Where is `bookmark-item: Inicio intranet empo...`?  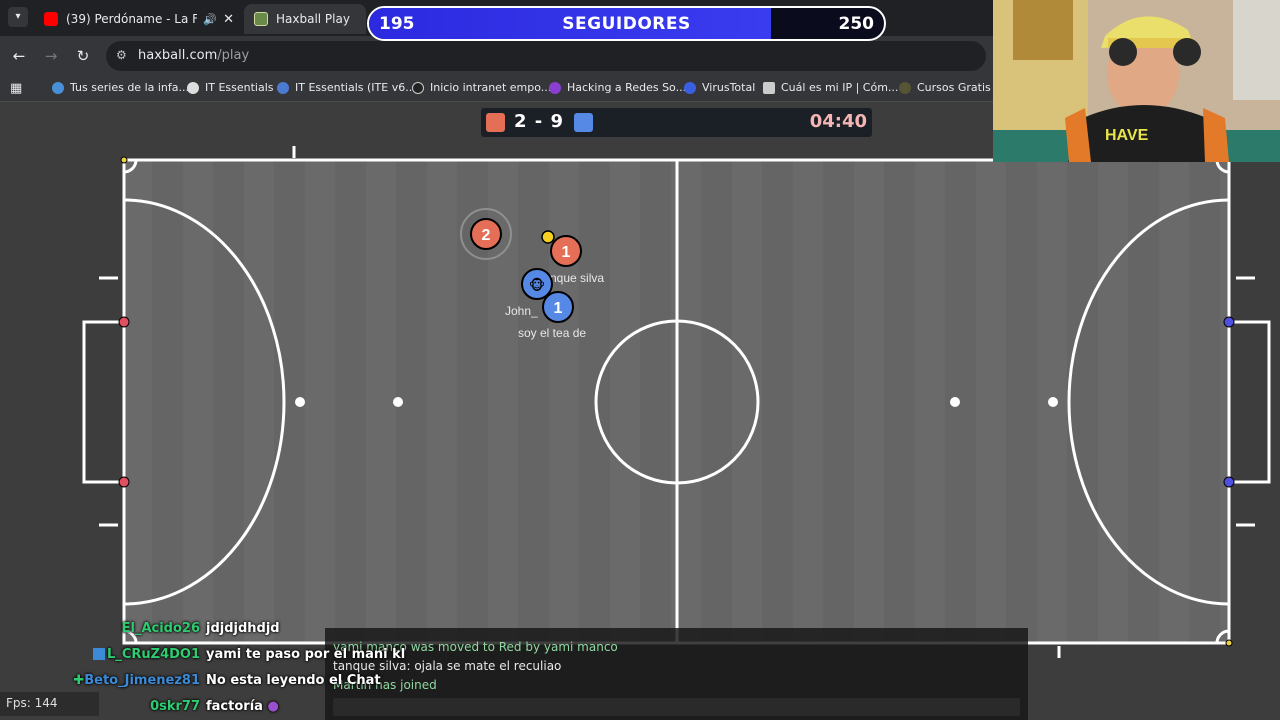
bookmark-item: Inicio intranet empo... is located at coordinates (481, 87).